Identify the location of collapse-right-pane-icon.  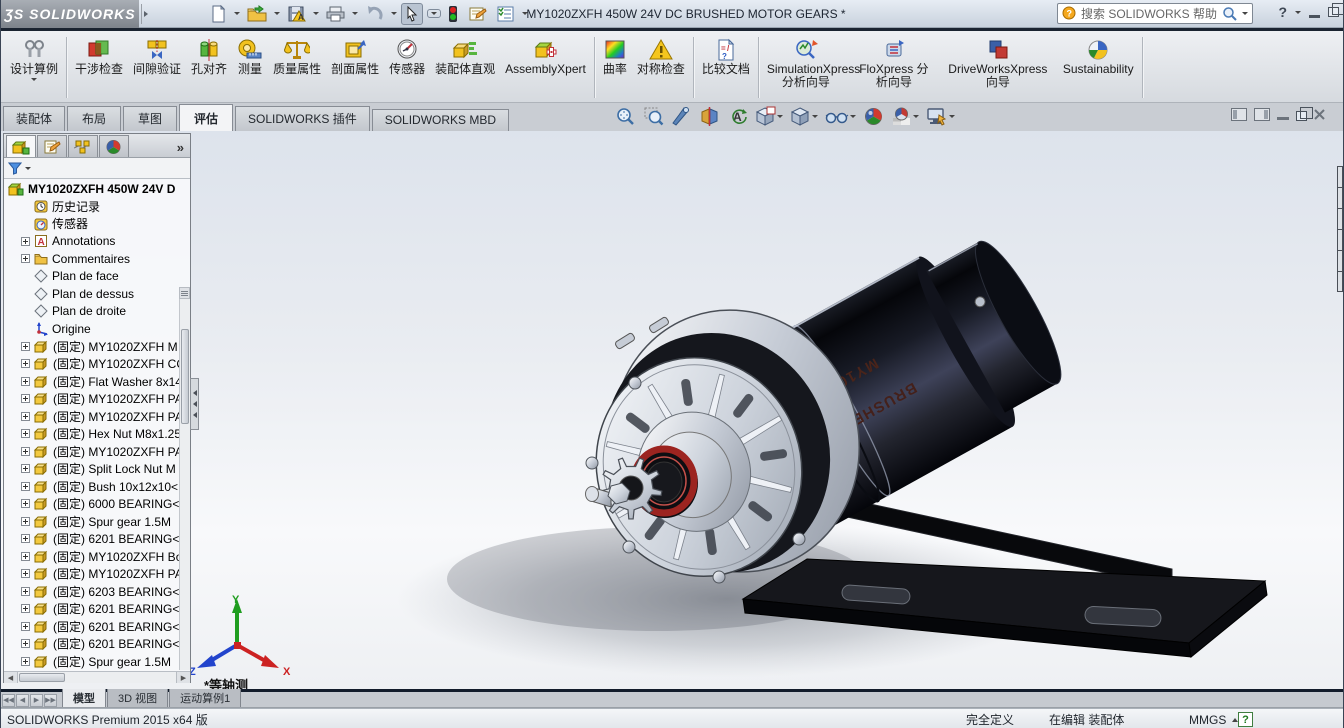
(1262, 114).